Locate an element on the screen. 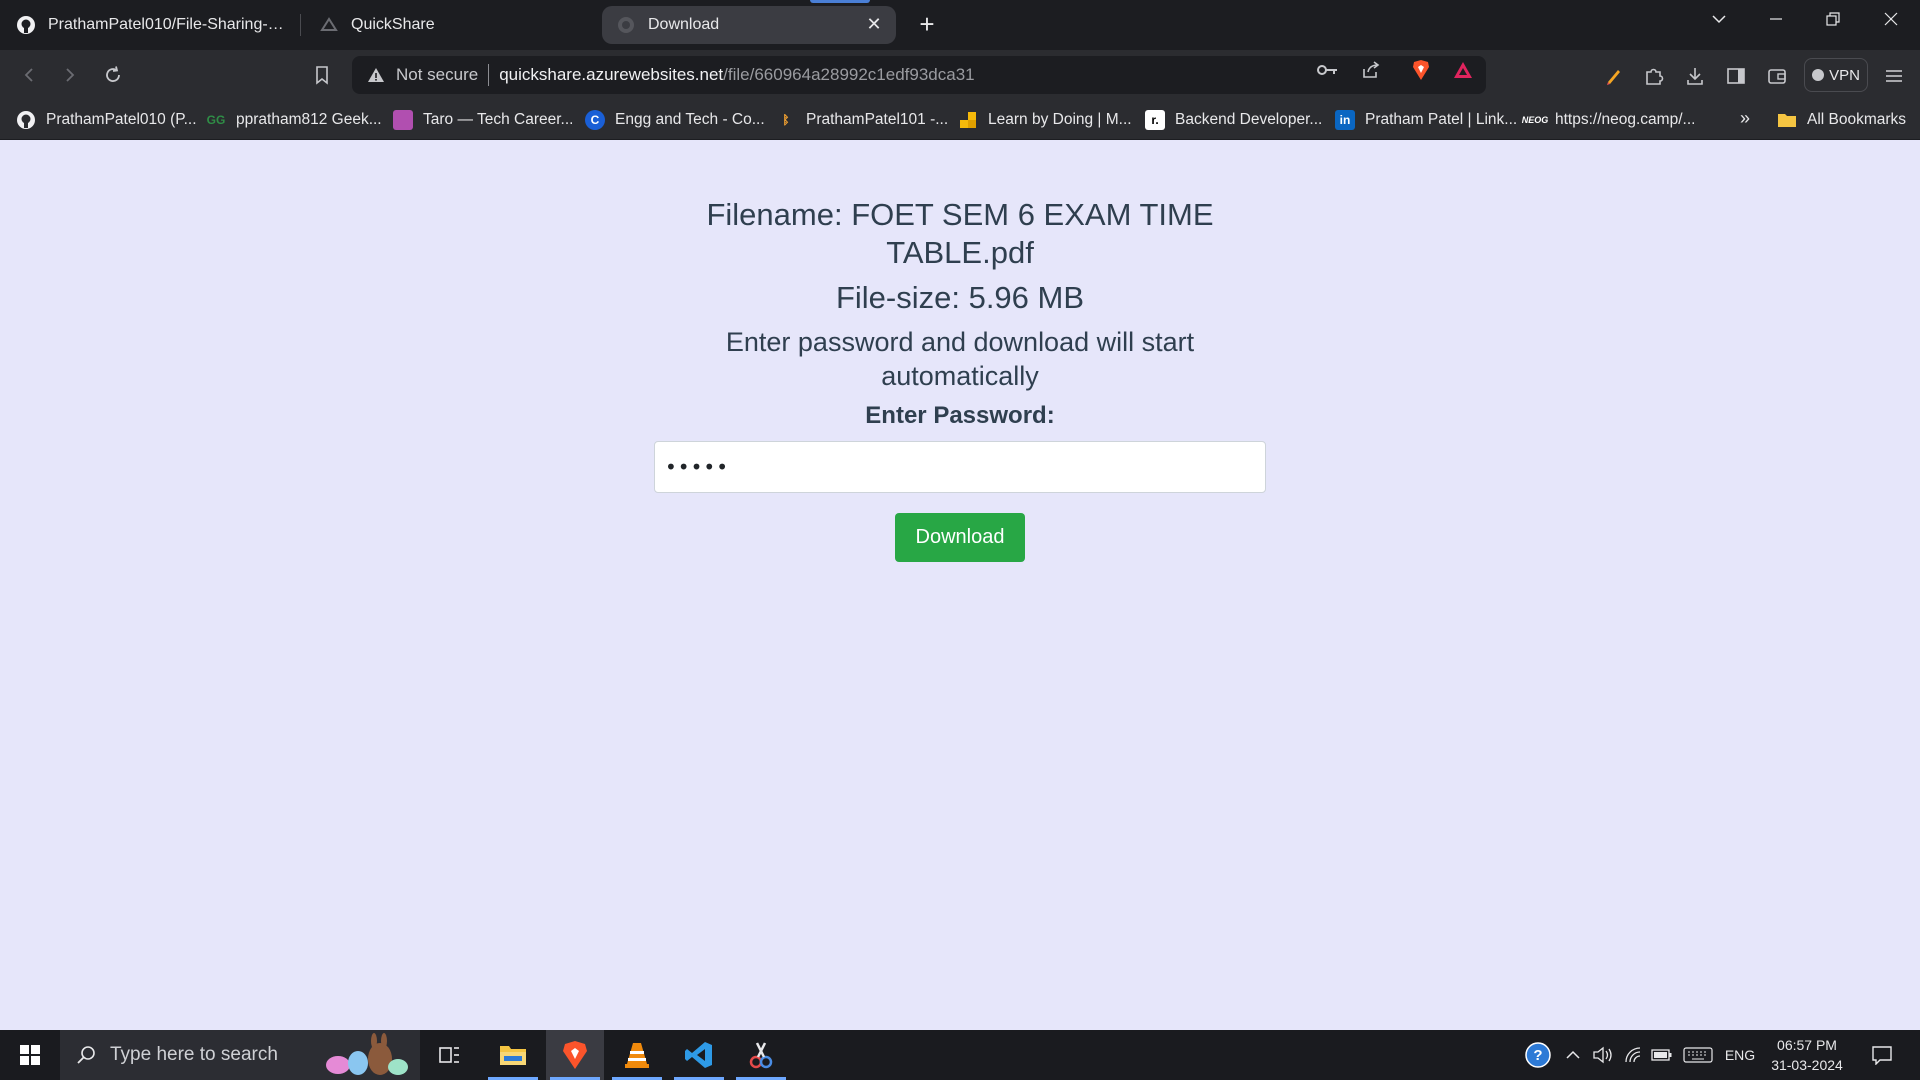 The image size is (1920, 1080). notifications-icon is located at coordinates (1882, 1055).